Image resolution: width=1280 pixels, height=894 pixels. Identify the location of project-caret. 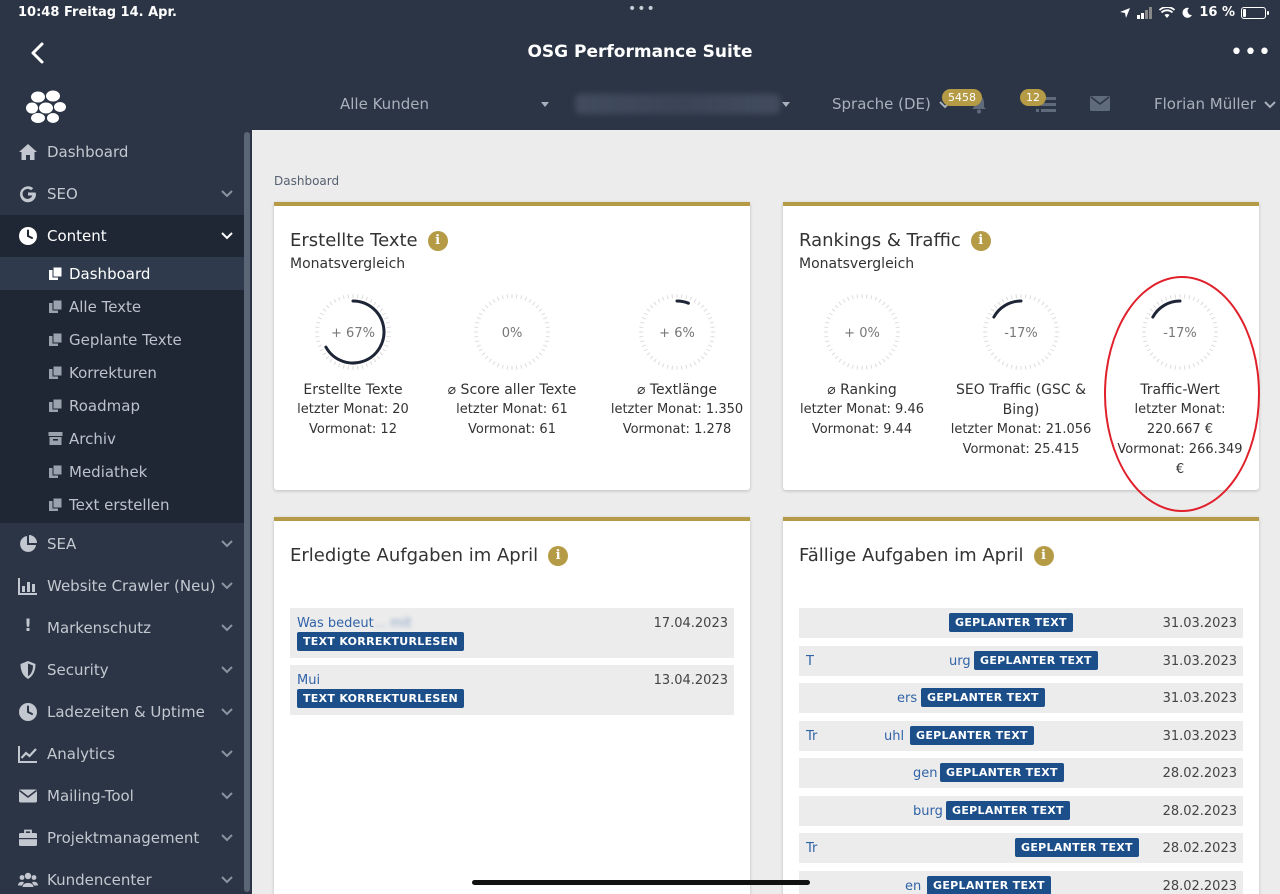
(786, 104).